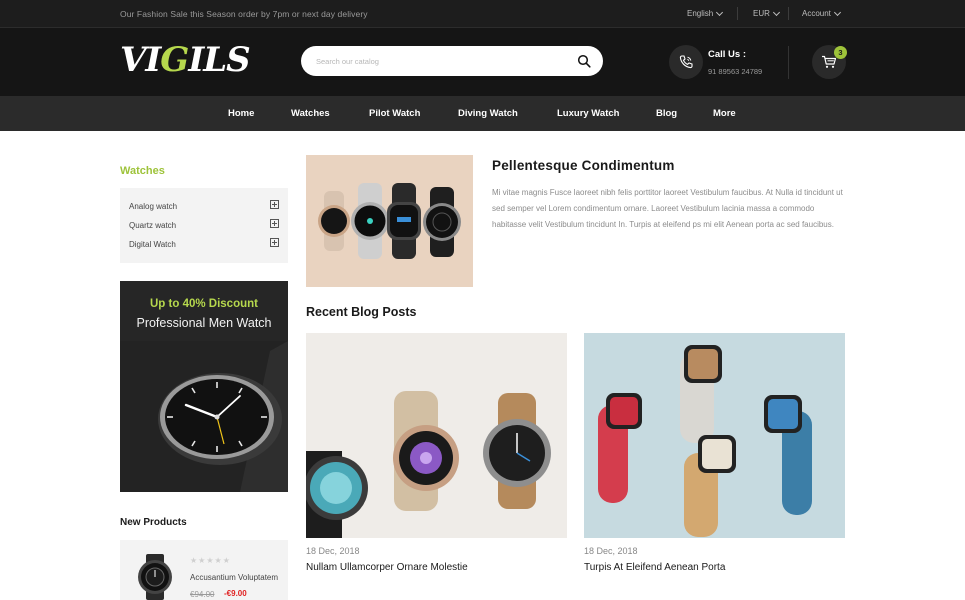  I want to click on cart-count-badge: 3, so click(840, 52).